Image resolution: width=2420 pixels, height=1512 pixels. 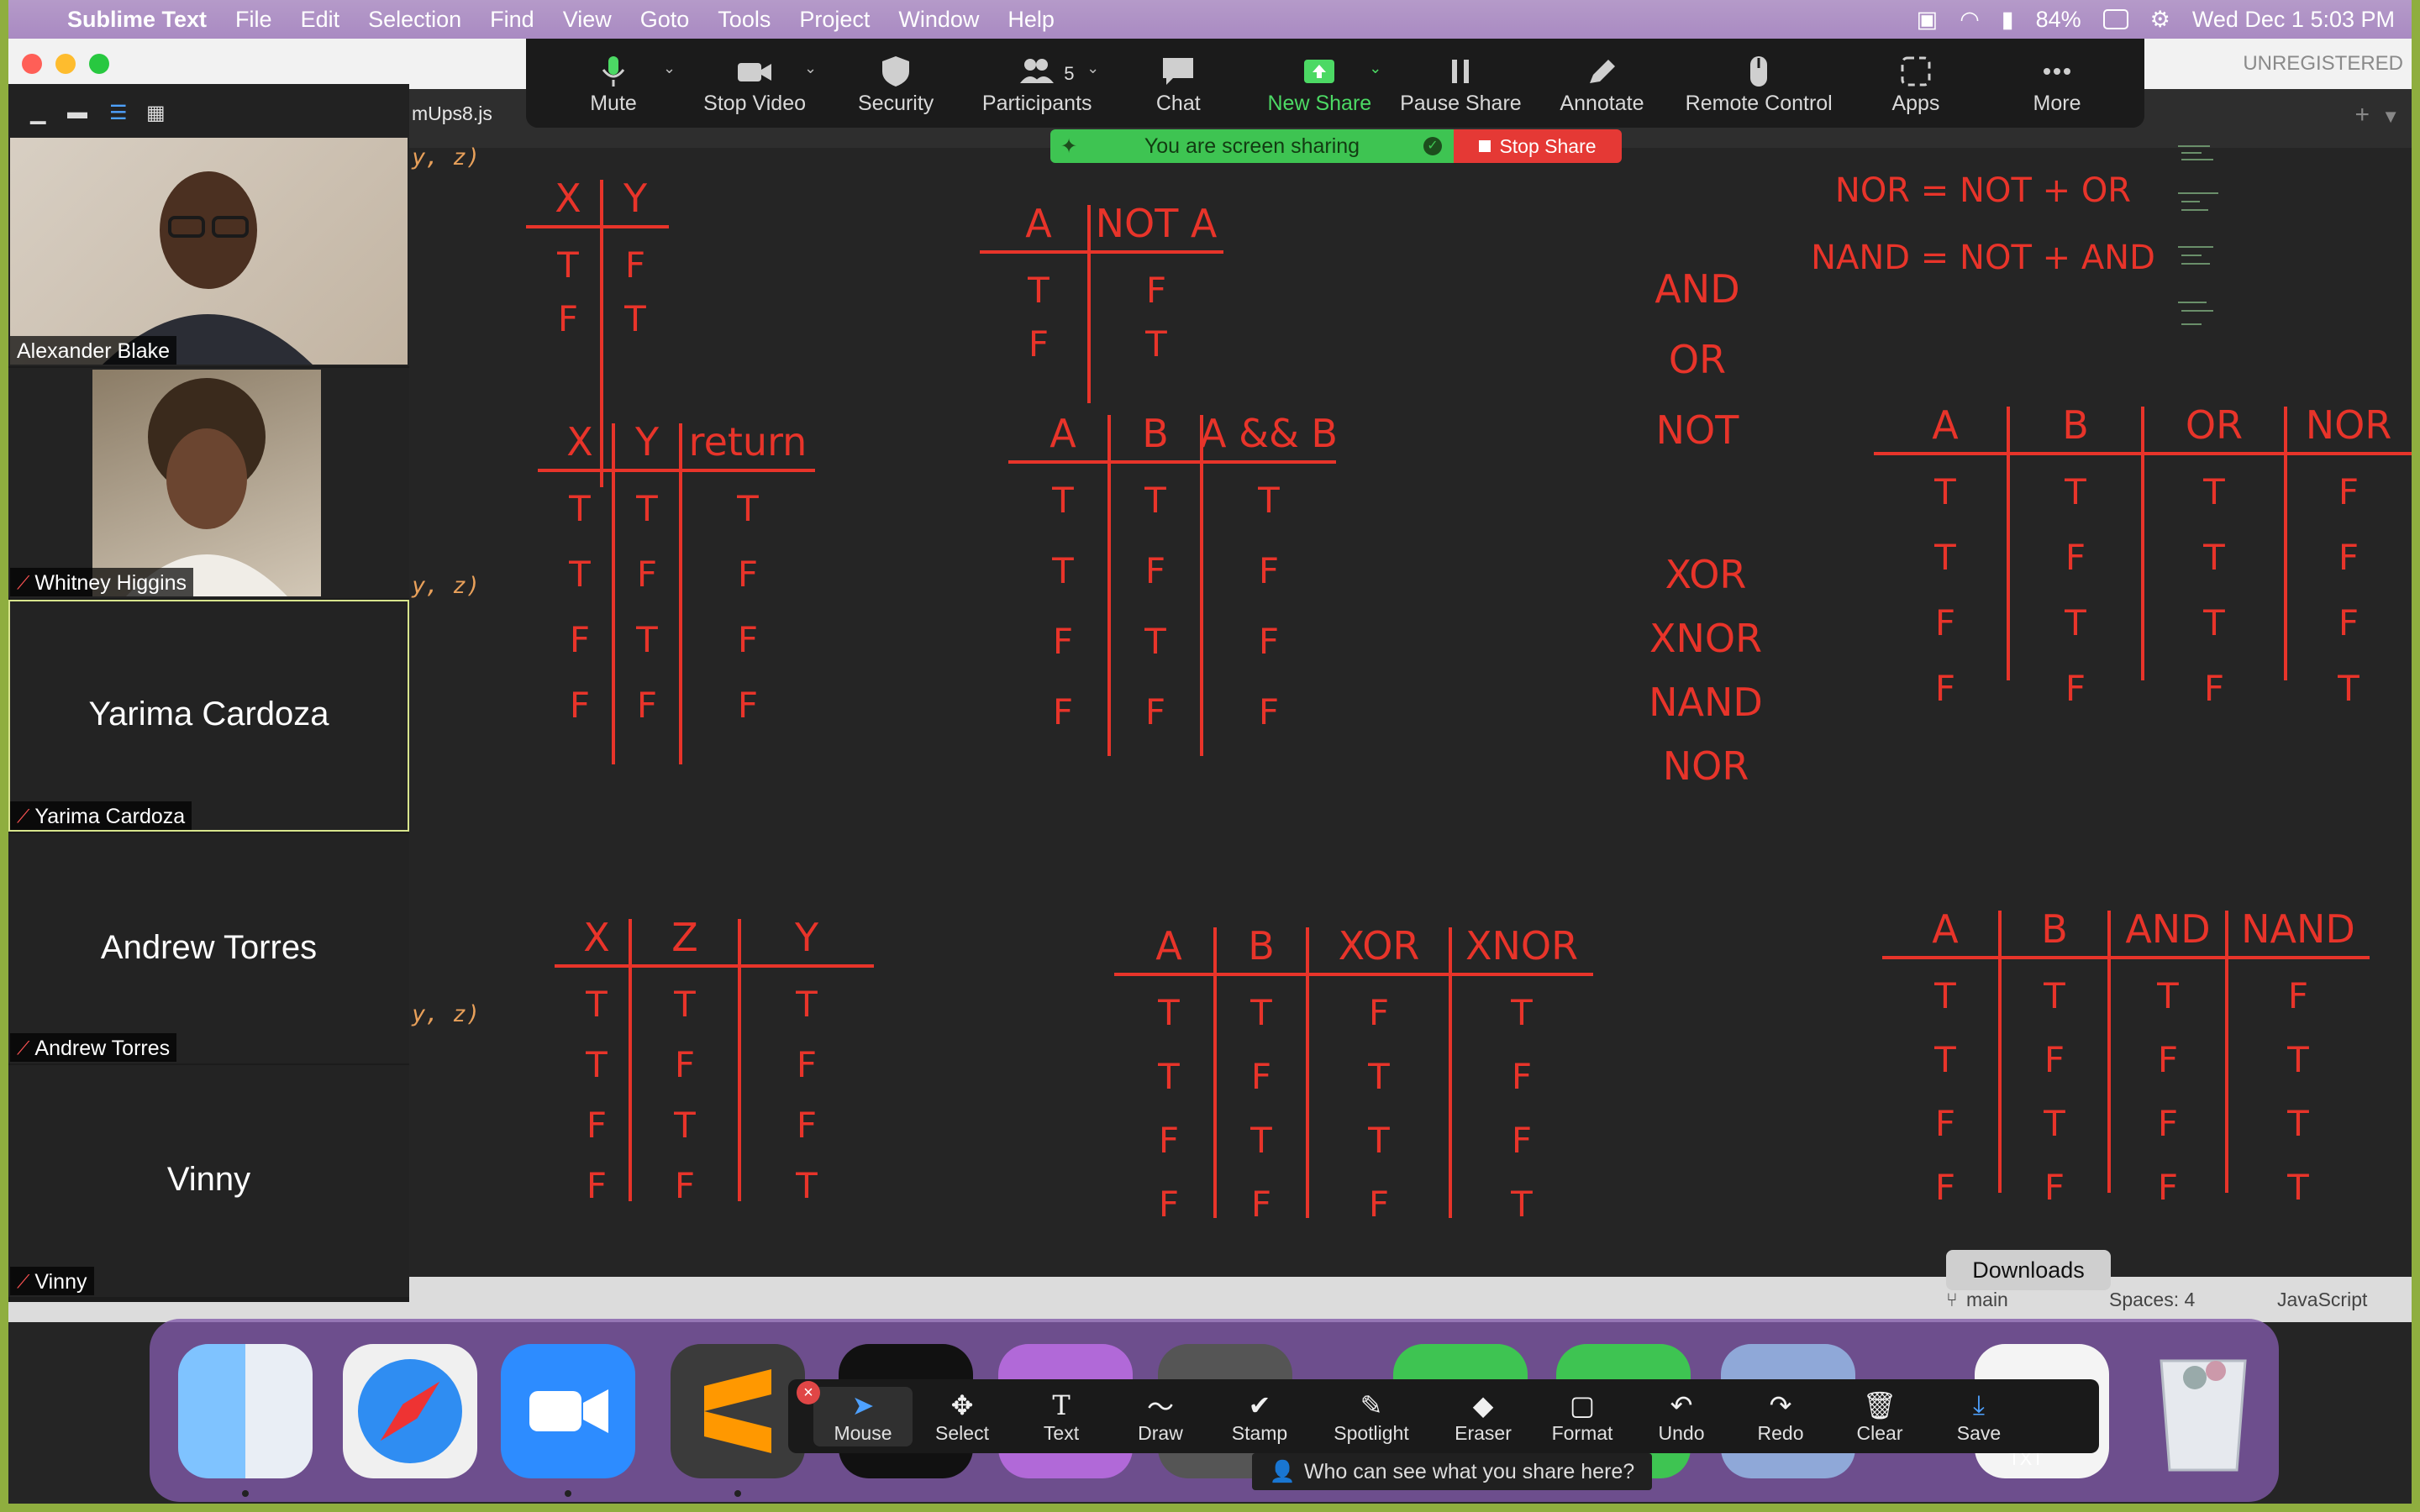 I want to click on menu-project: Project, so click(x=834, y=20).